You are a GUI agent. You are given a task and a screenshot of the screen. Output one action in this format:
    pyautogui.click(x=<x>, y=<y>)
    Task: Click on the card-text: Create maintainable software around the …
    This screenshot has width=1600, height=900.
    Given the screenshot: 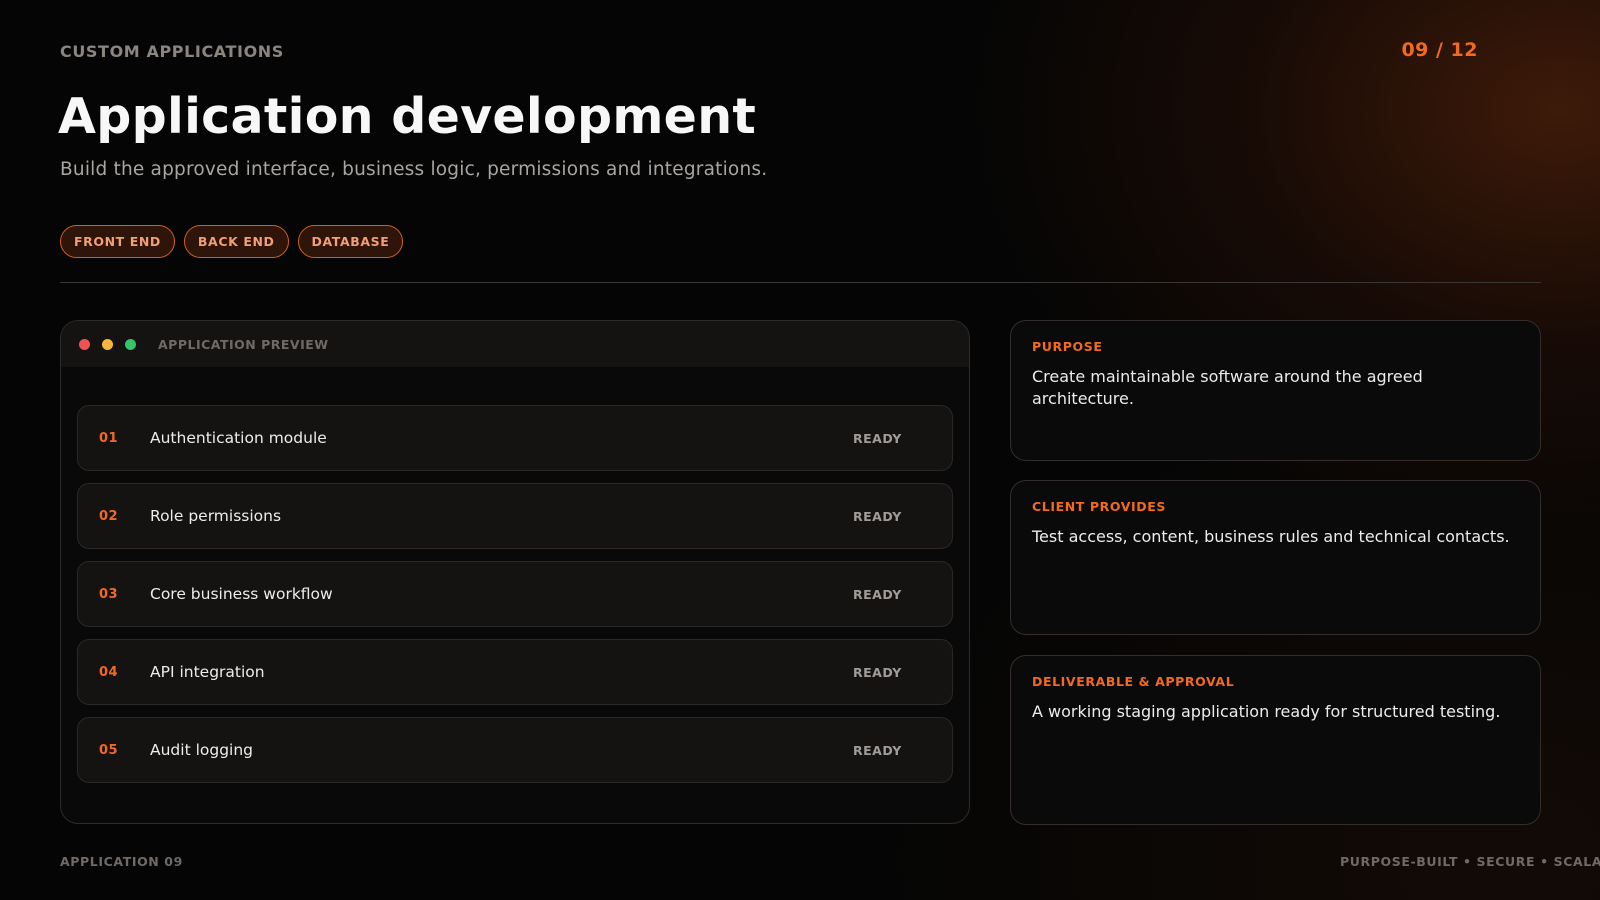 What is the action you would take?
    pyautogui.click(x=1227, y=387)
    